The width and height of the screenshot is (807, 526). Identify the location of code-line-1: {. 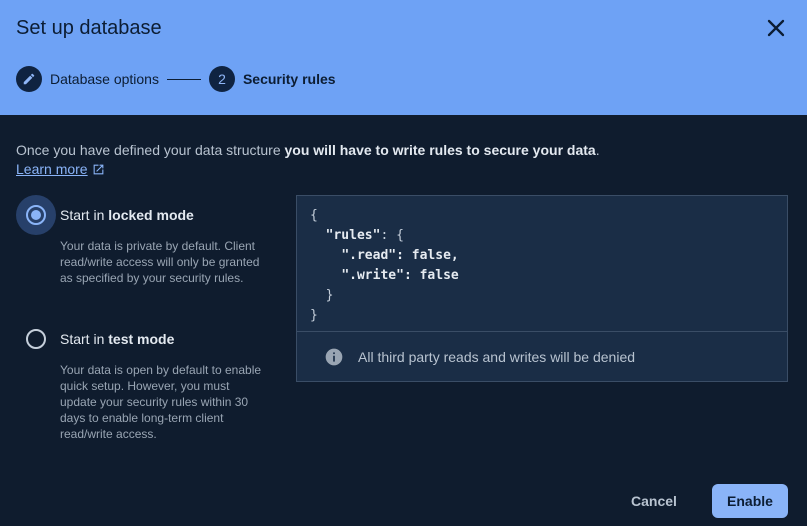
(314, 215).